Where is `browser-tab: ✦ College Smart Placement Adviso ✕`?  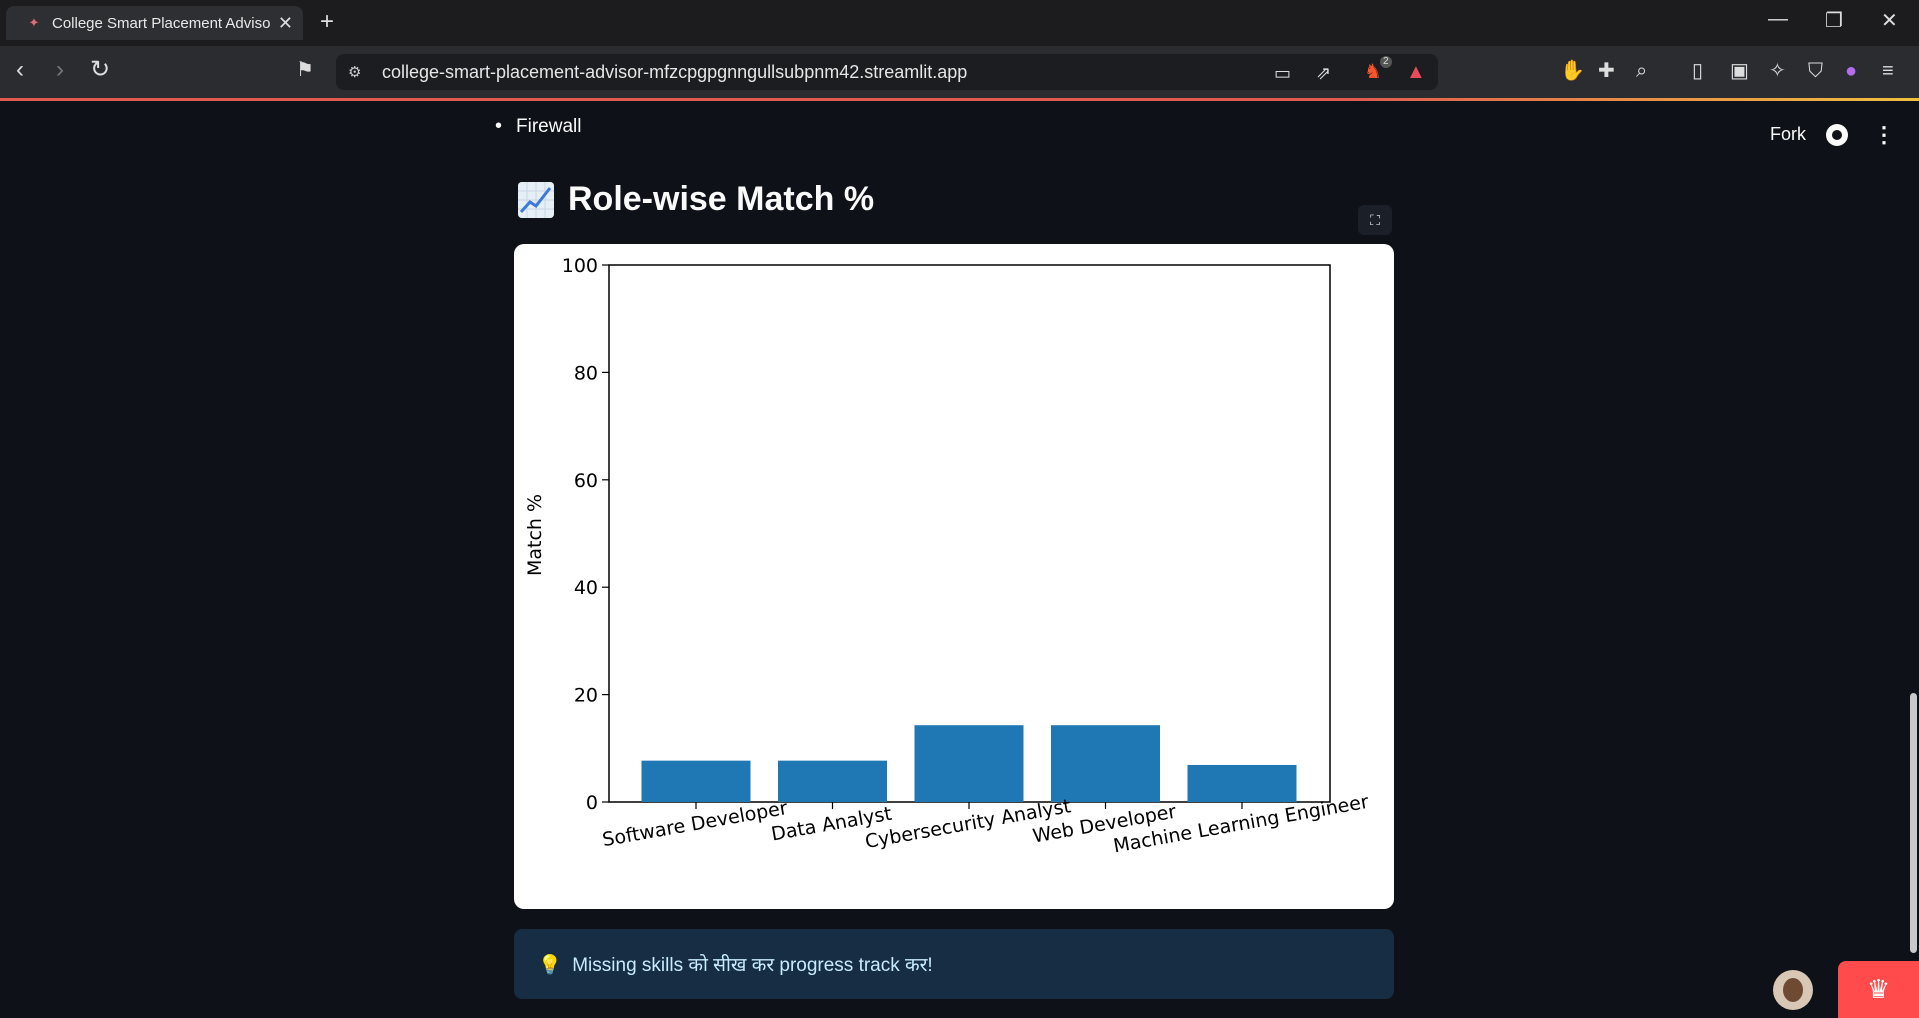
browser-tab: ✦ College Smart Placement Adviso ✕ is located at coordinates (154, 23).